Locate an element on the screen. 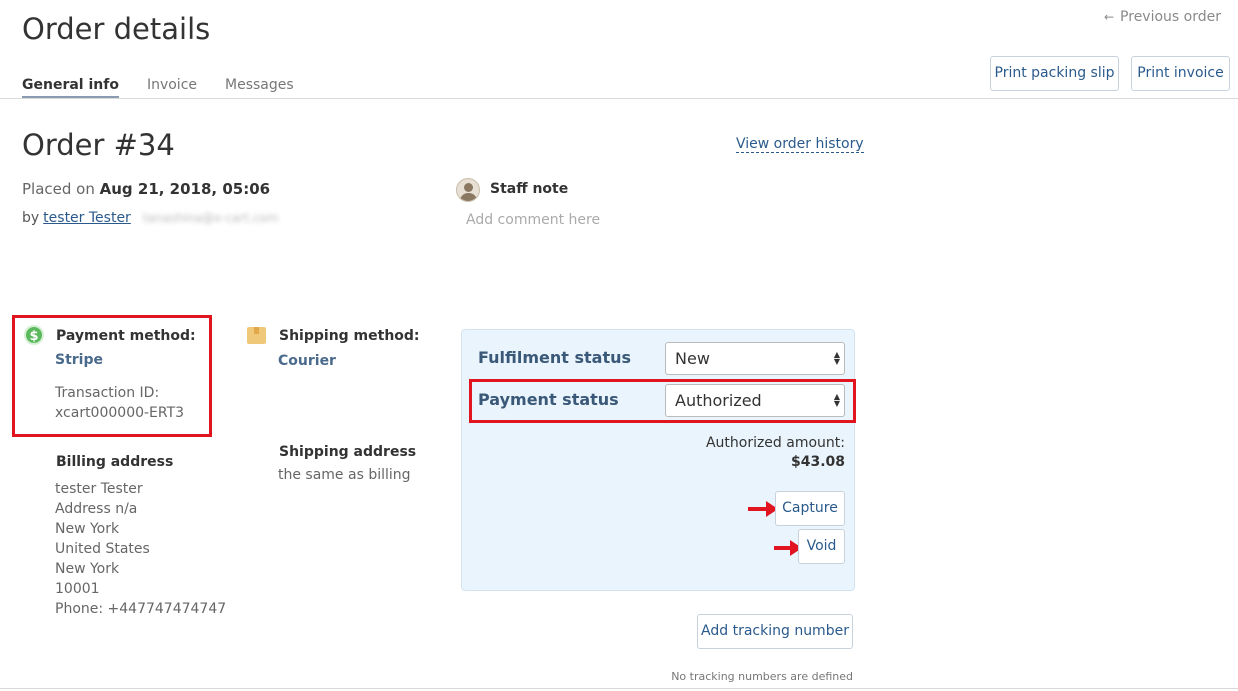  tab-messages: Messages is located at coordinates (259, 88).